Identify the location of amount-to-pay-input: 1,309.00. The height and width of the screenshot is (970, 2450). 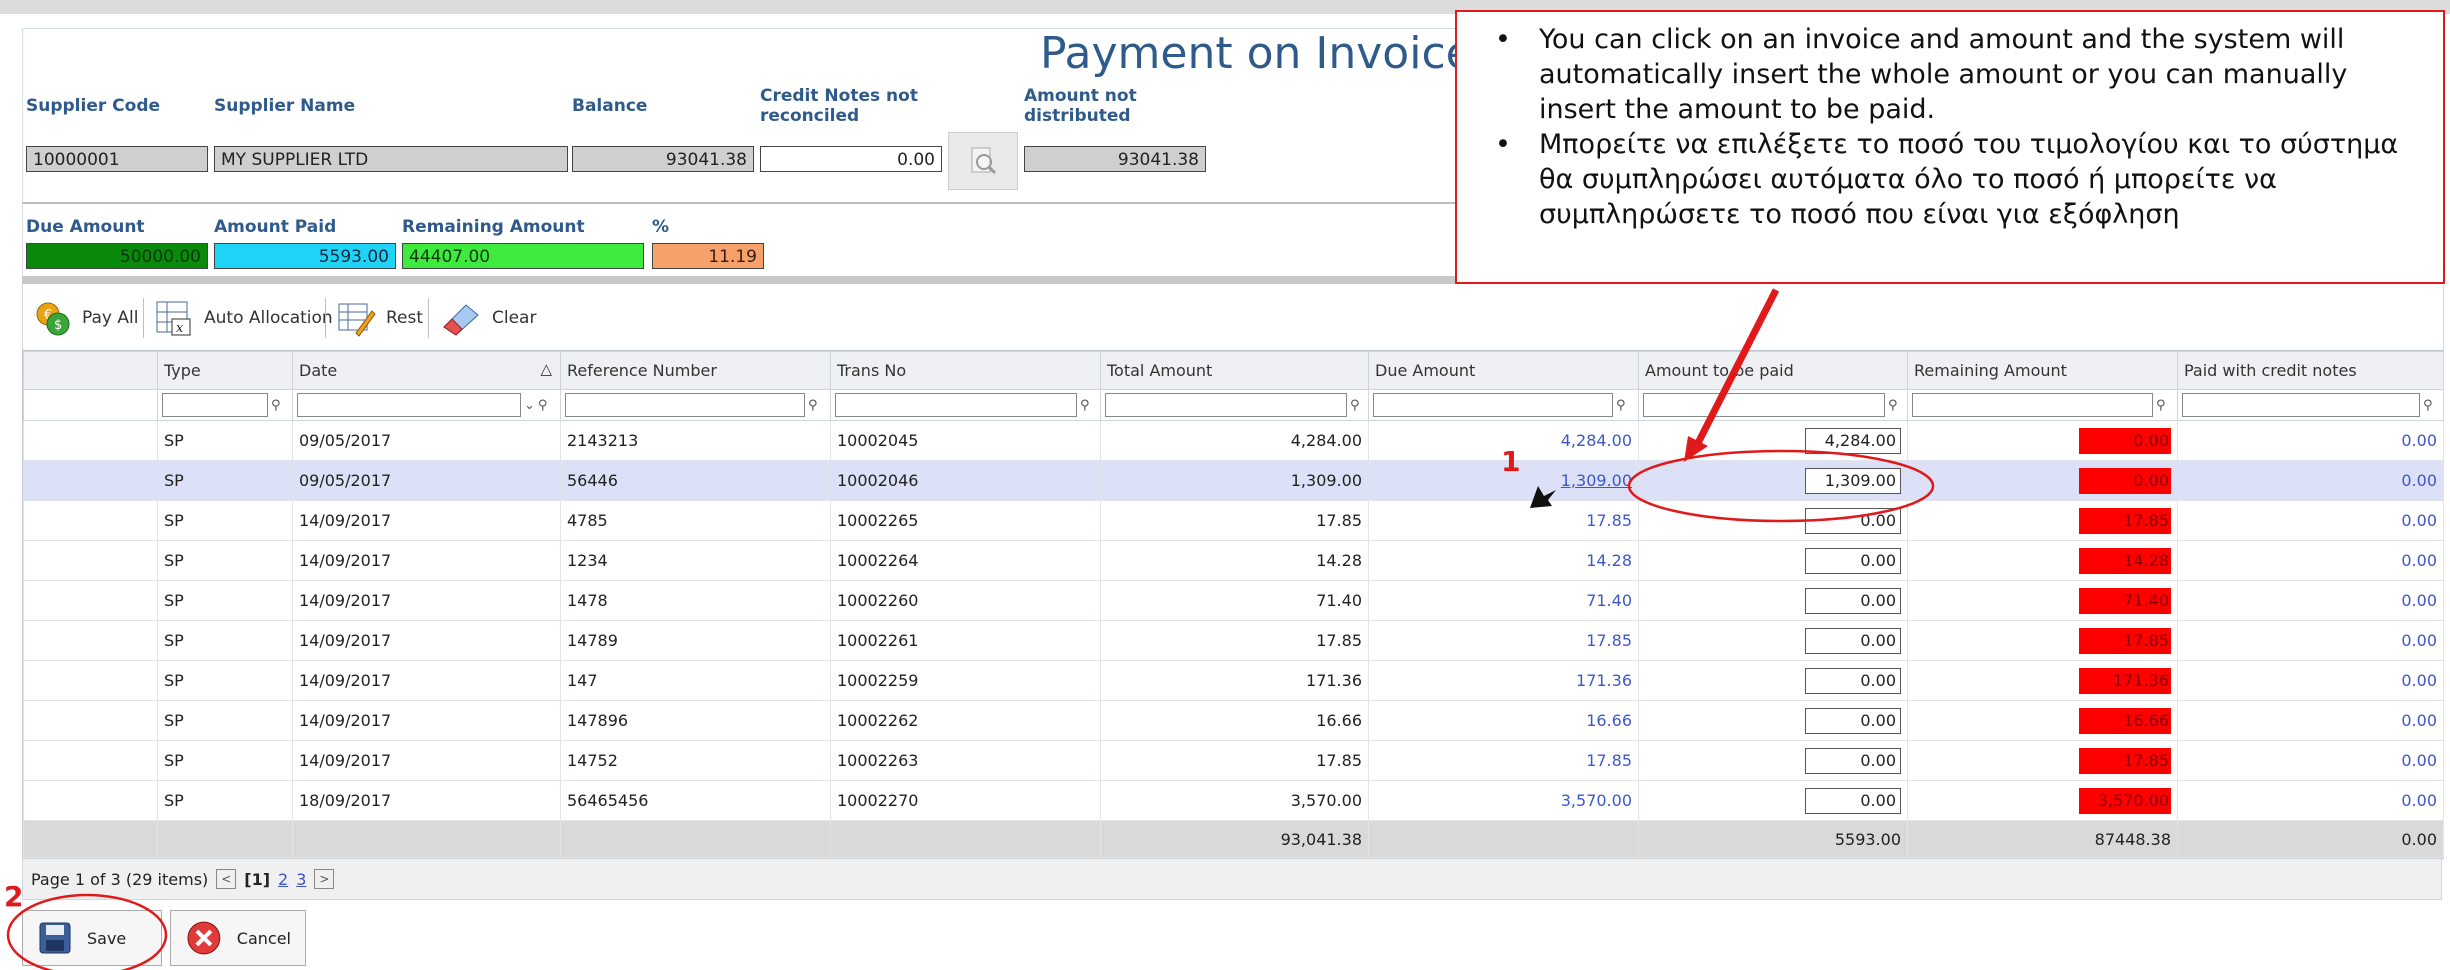
(1853, 480).